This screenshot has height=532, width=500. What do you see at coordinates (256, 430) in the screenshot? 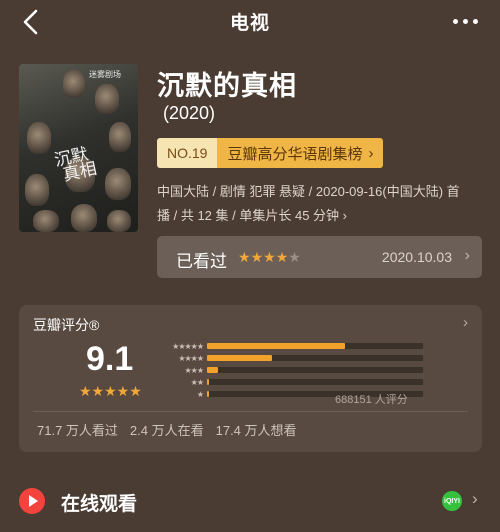
I see `want-to-watch-count: 17.4 万人想看` at bounding box center [256, 430].